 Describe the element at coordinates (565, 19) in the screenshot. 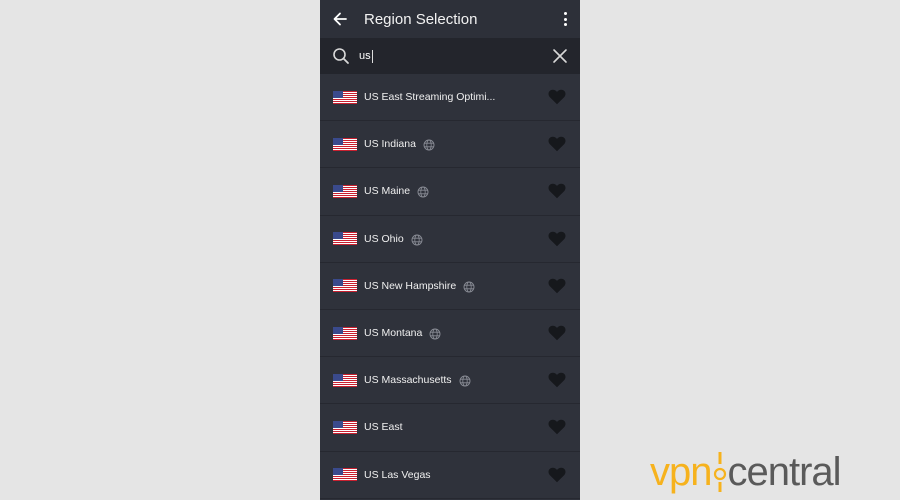

I see `more-vertical-icon` at that location.